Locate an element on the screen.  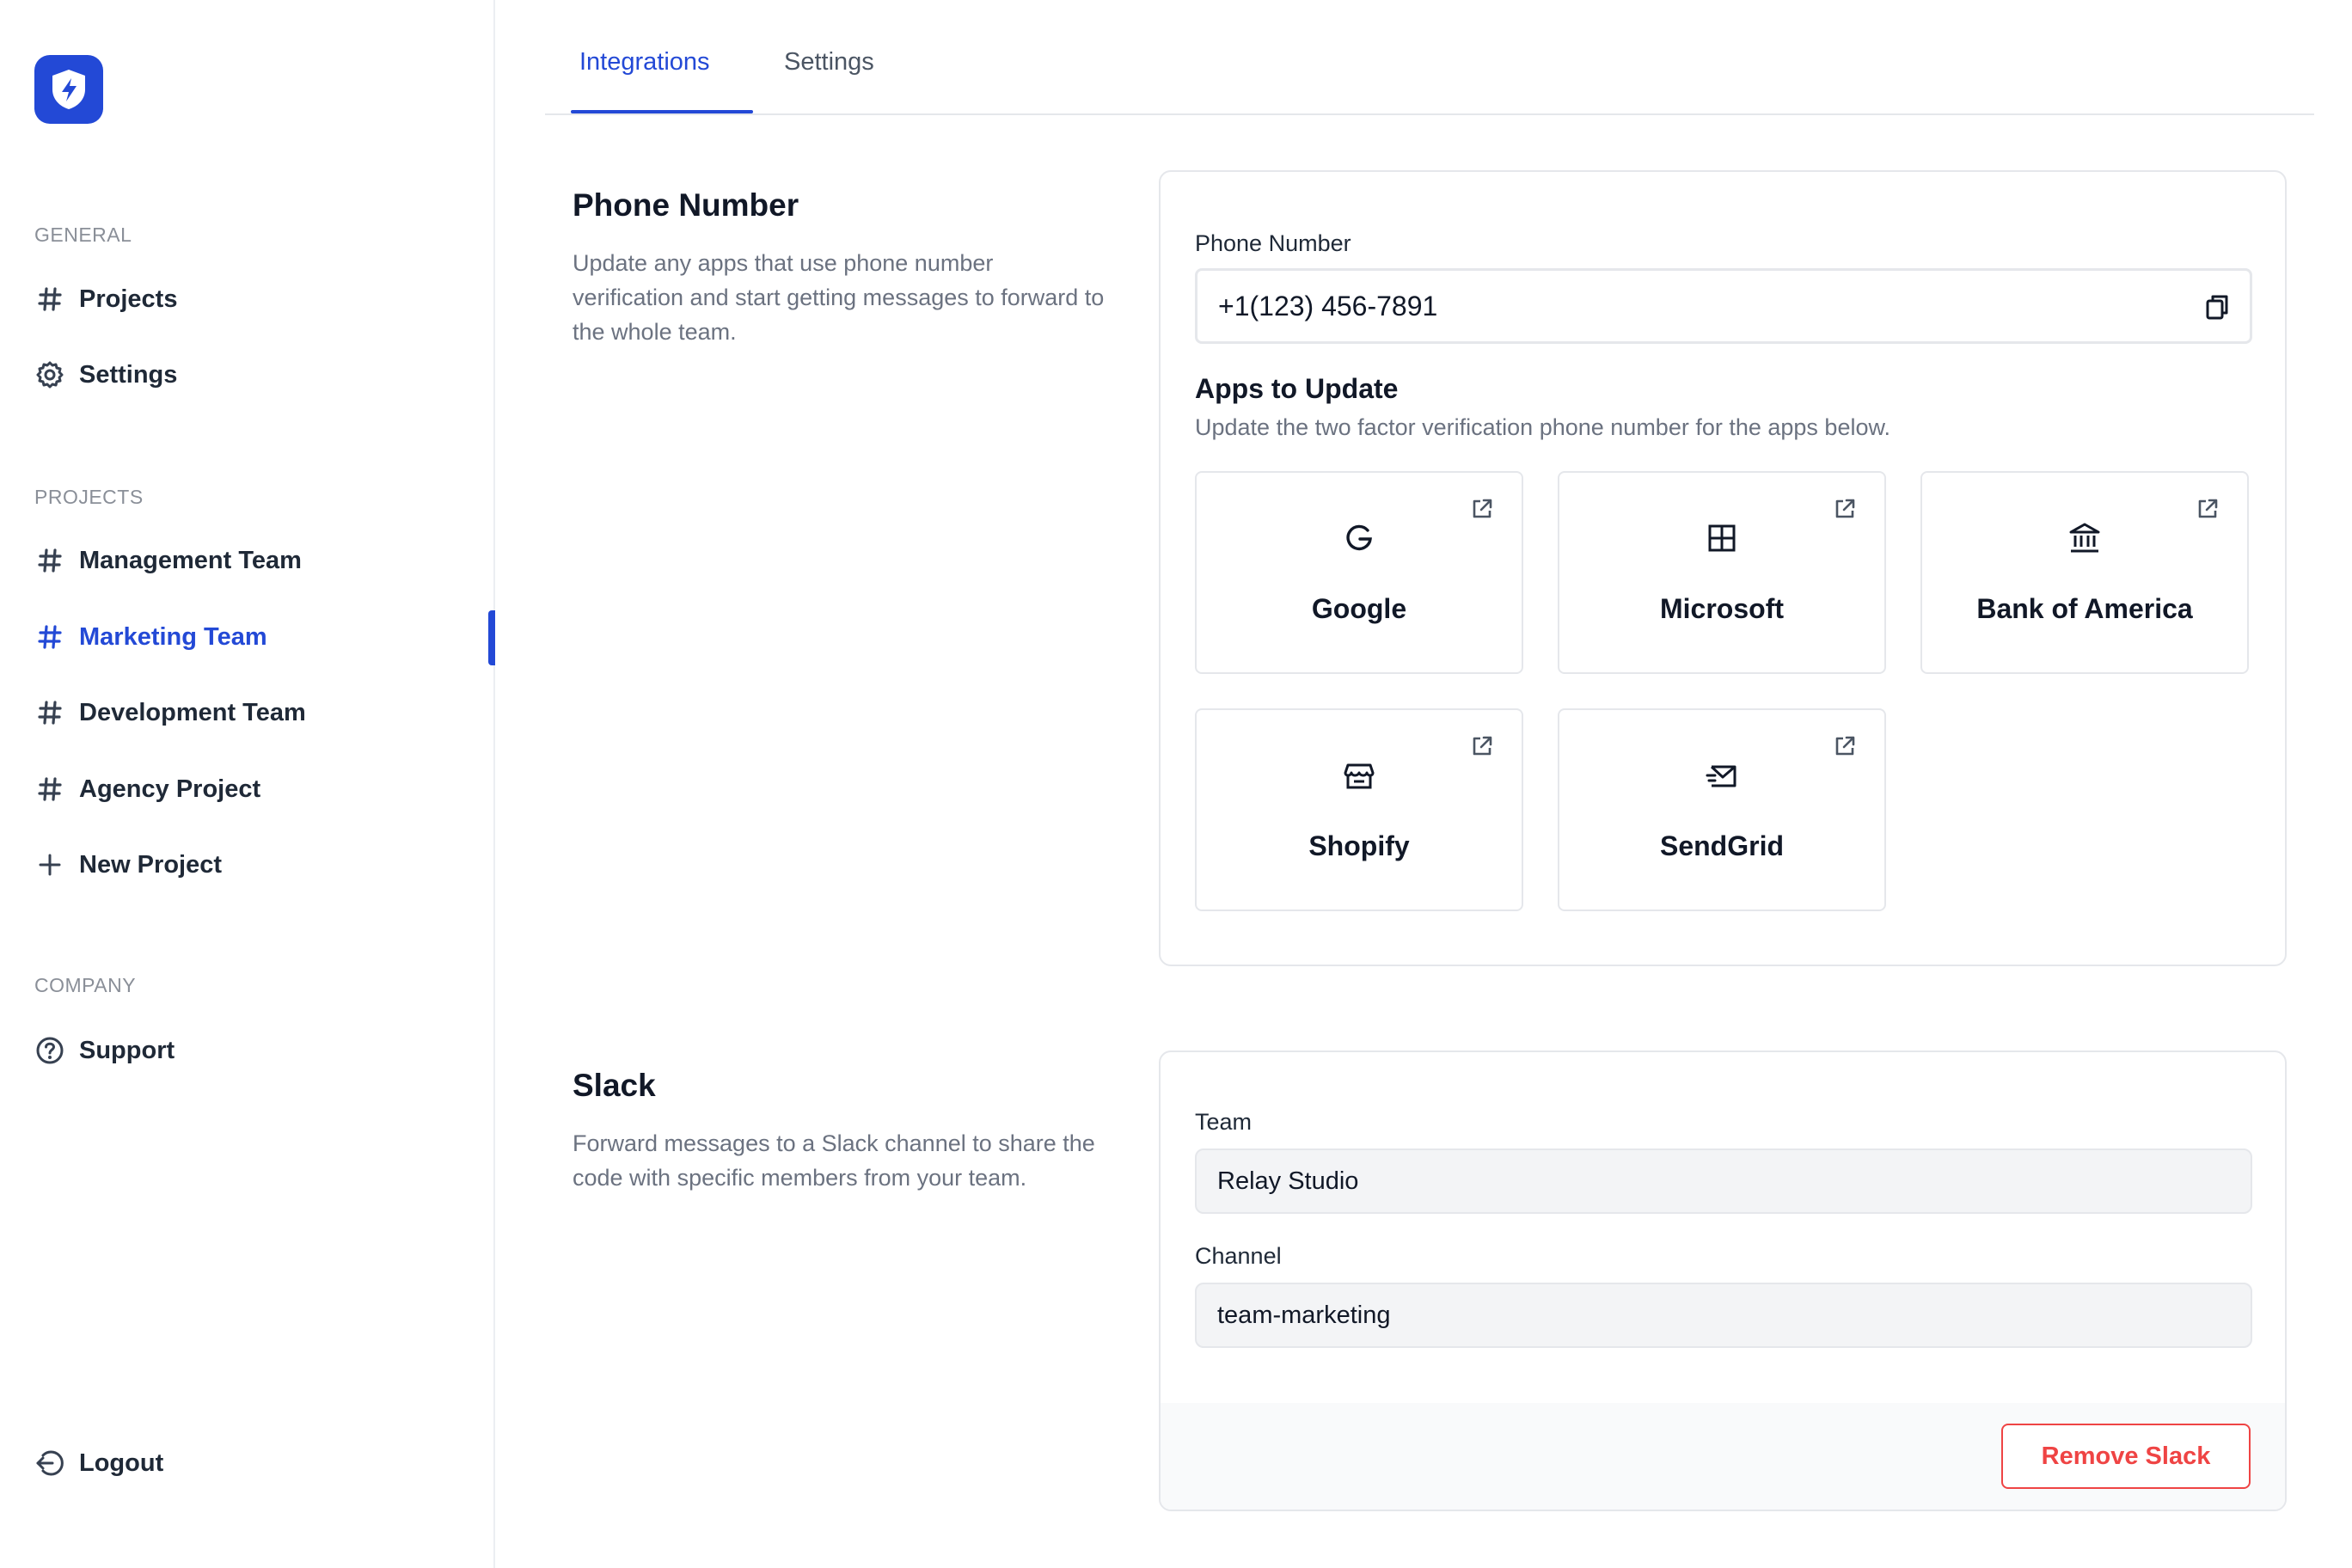
shield-bolt-icon is located at coordinates (68, 89).